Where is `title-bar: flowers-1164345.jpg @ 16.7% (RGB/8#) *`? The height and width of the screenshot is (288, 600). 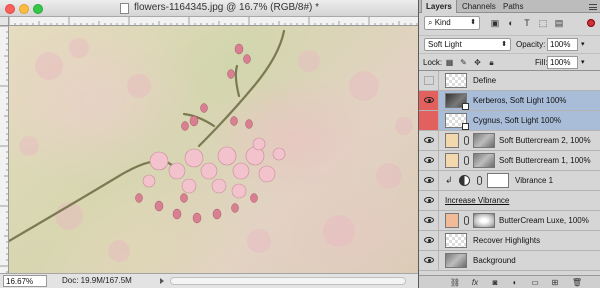 title-bar: flowers-1164345.jpg @ 16.7% (RGB/8#) * is located at coordinates (209, 8).